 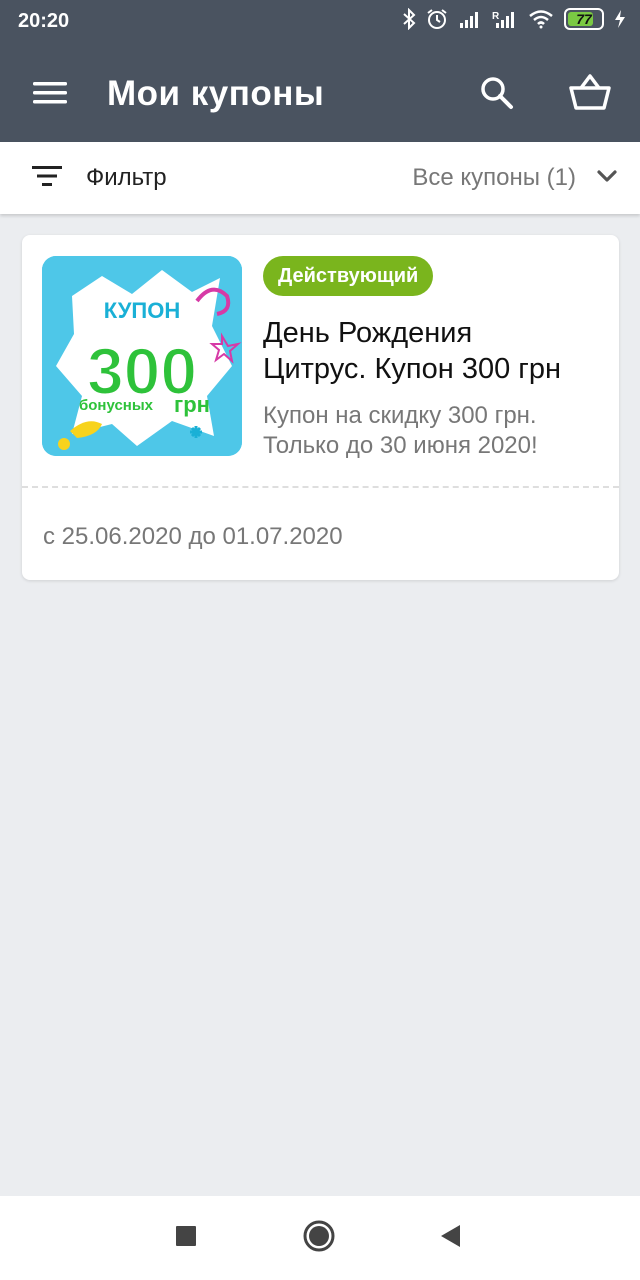 What do you see at coordinates (192, 404) in the screenshot?
I see `coupon-image-bottom-right: грн` at bounding box center [192, 404].